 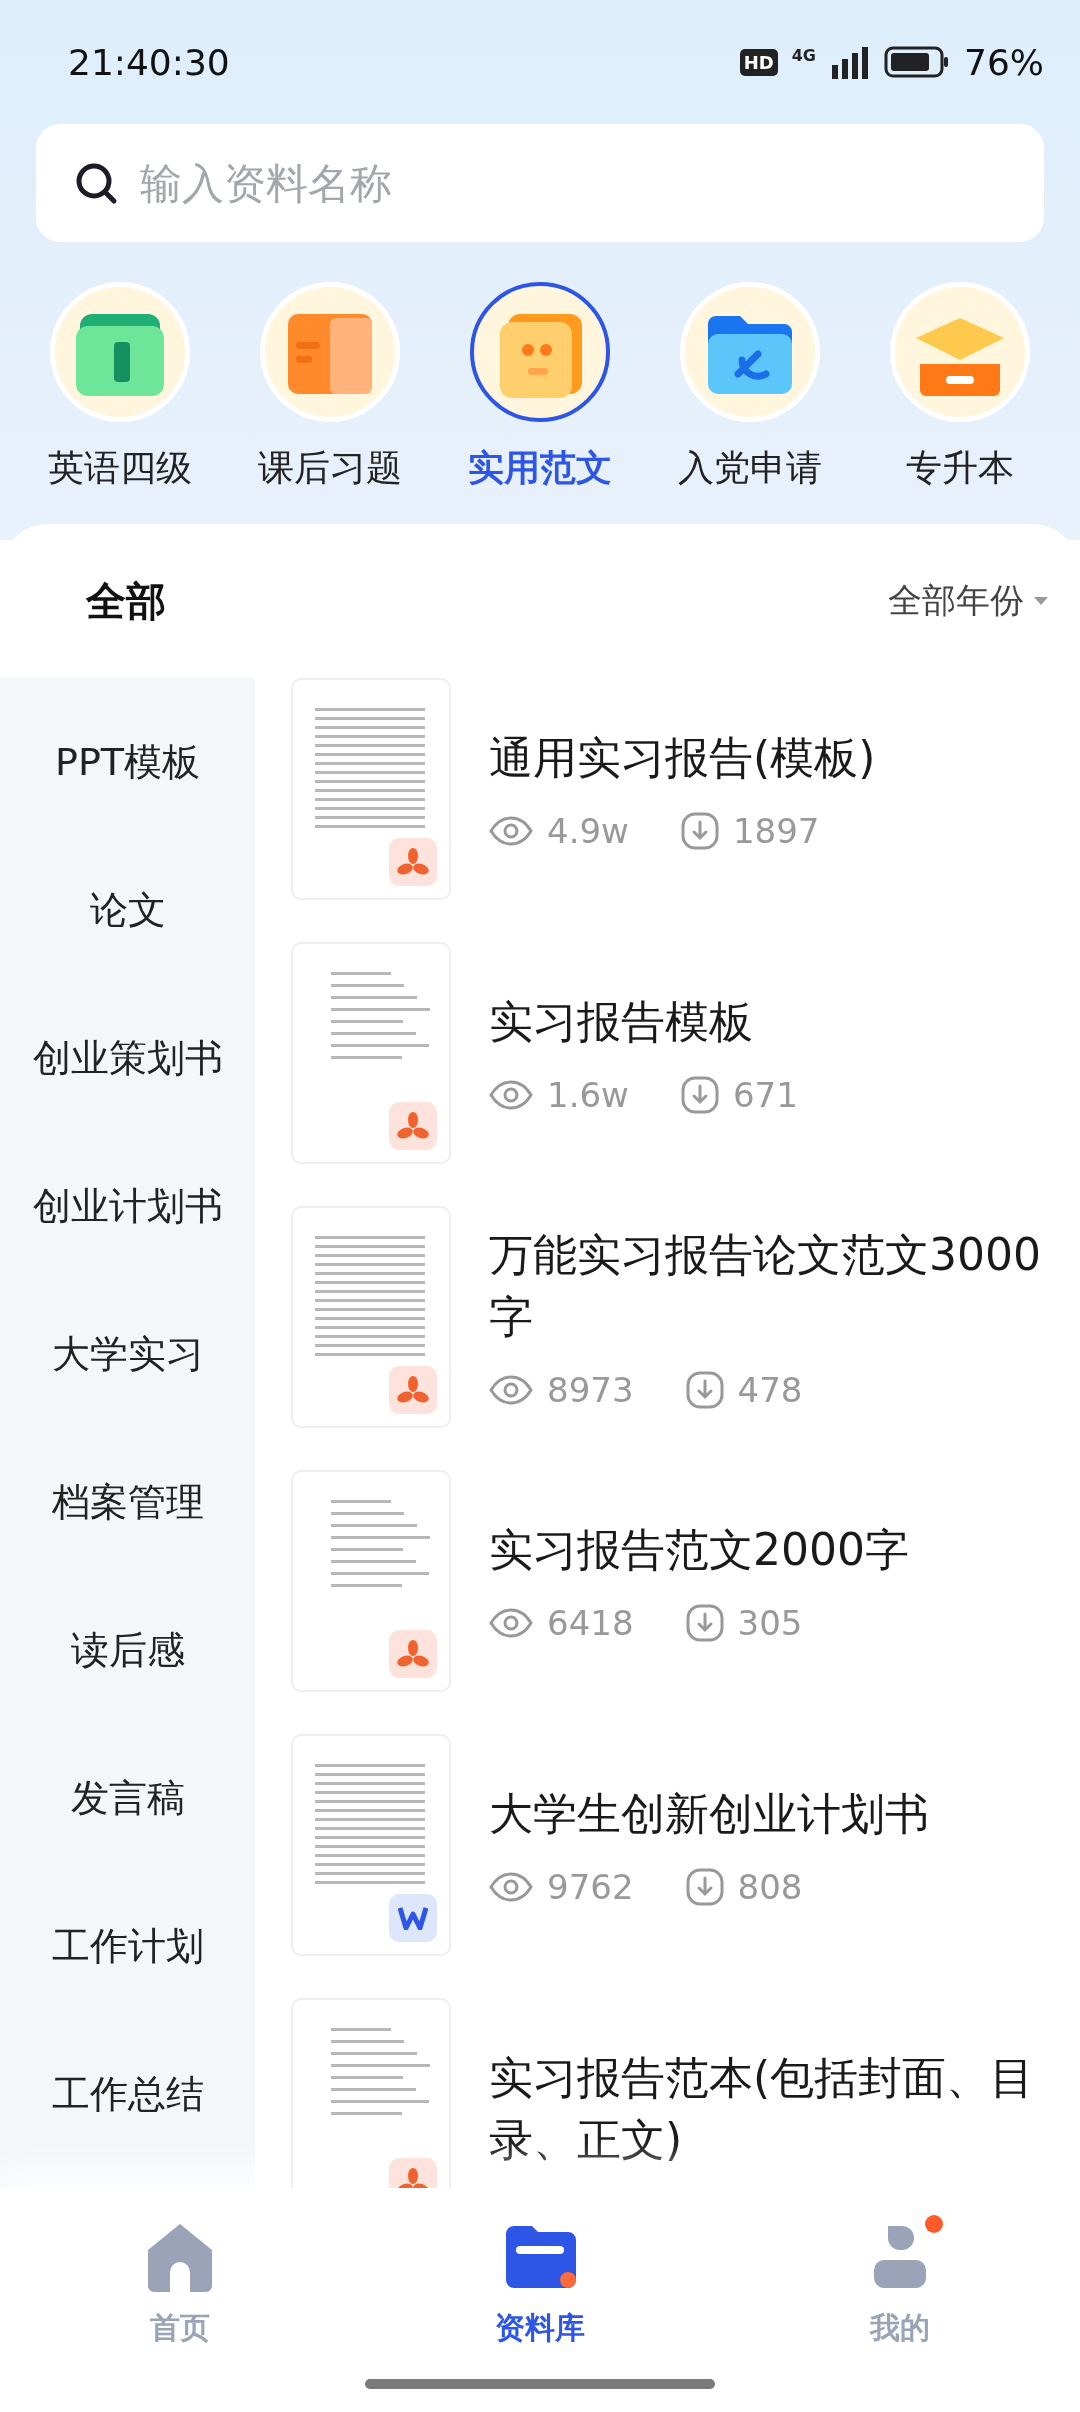 I want to click on search-icon, so click(x=96, y=183).